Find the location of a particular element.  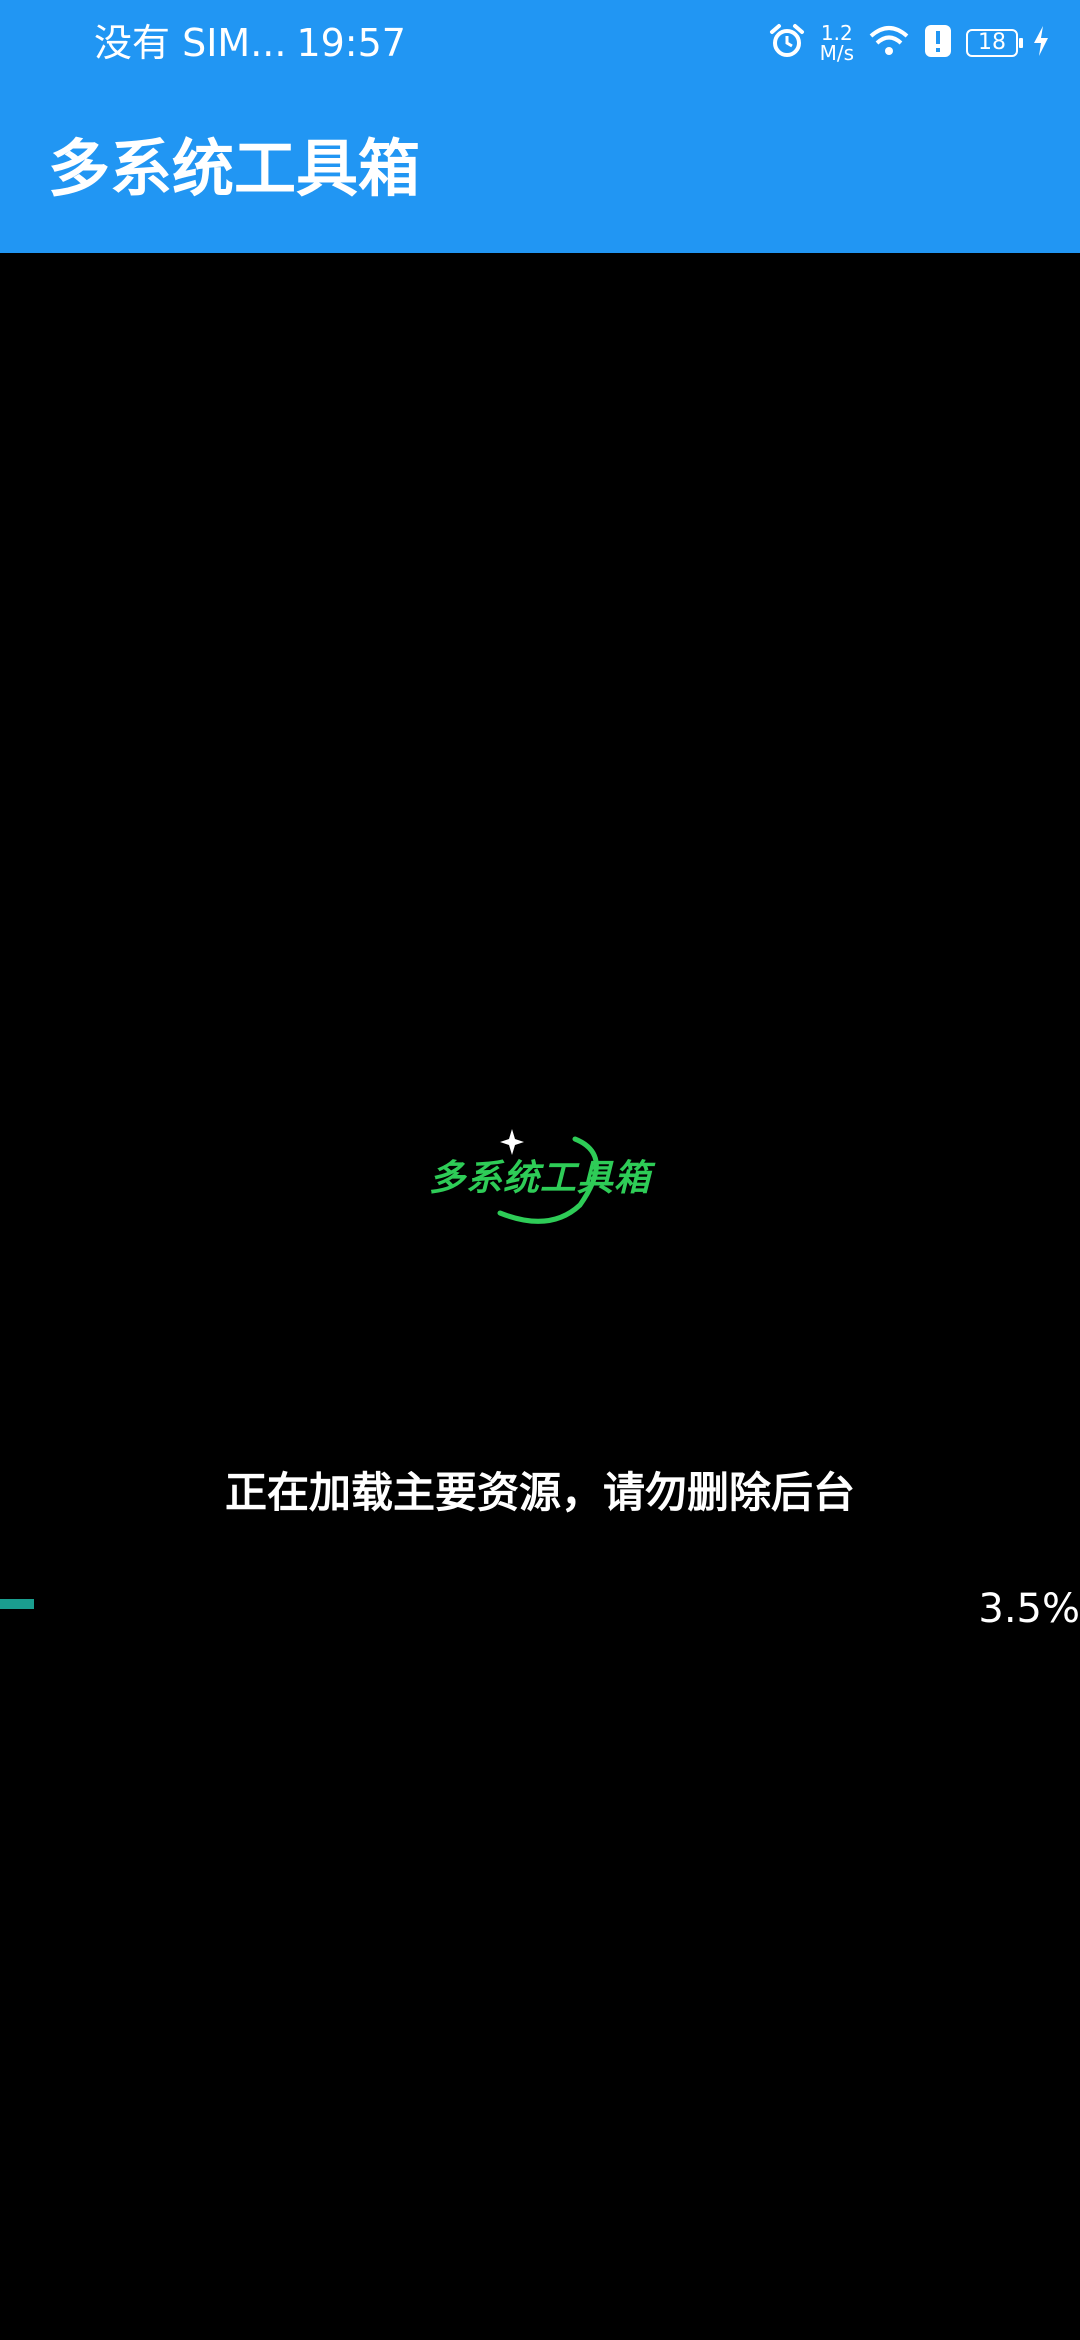

speed-value: 1.2 is located at coordinates (836, 33).